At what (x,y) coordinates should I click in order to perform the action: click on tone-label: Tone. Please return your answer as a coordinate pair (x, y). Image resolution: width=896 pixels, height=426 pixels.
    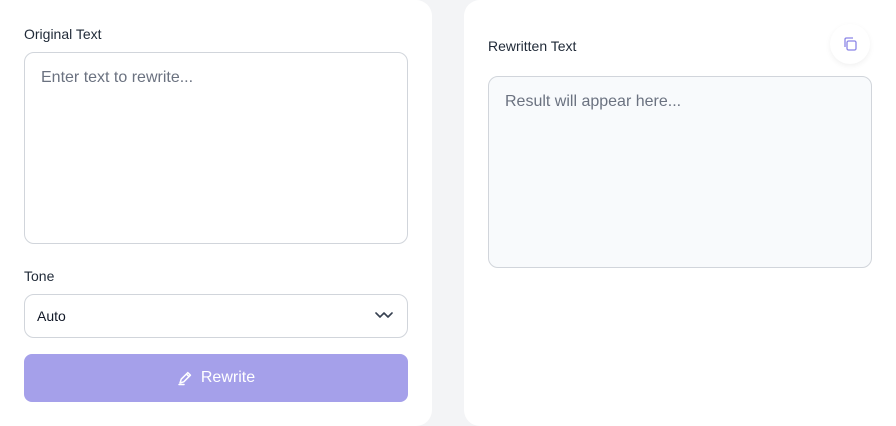
    Looking at the image, I should click on (39, 276).